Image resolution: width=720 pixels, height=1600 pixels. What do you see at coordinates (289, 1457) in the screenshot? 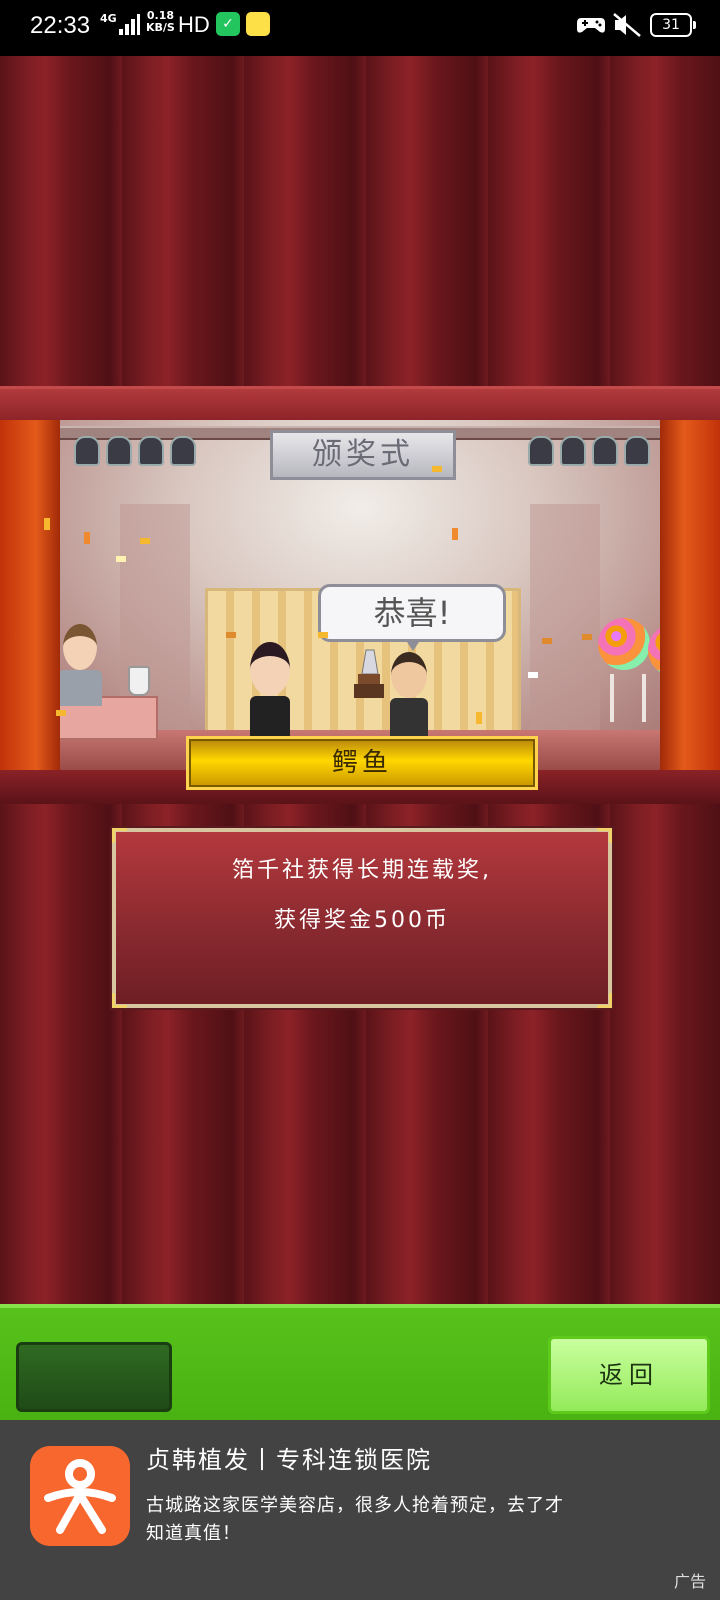
I see `ad-title: 贞韩植发丨专科连锁医院` at bounding box center [289, 1457].